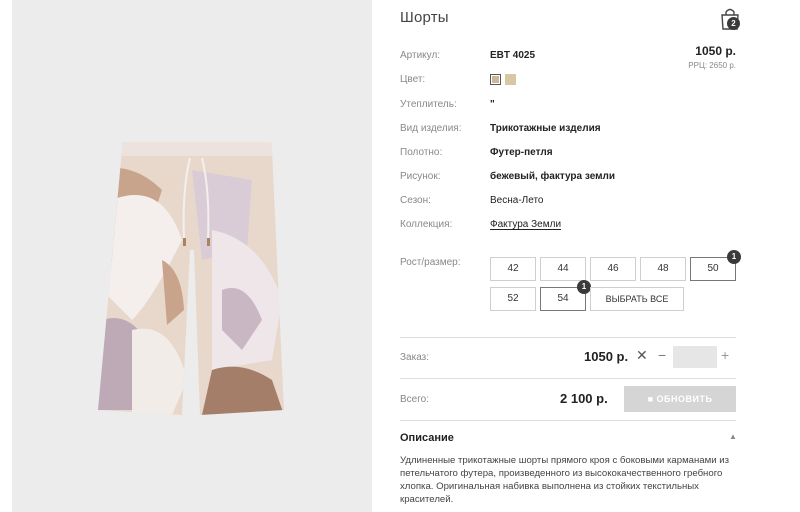 The height and width of the screenshot is (512, 800). Describe the element at coordinates (613, 269) in the screenshot. I see `size-option-46: 46` at that location.